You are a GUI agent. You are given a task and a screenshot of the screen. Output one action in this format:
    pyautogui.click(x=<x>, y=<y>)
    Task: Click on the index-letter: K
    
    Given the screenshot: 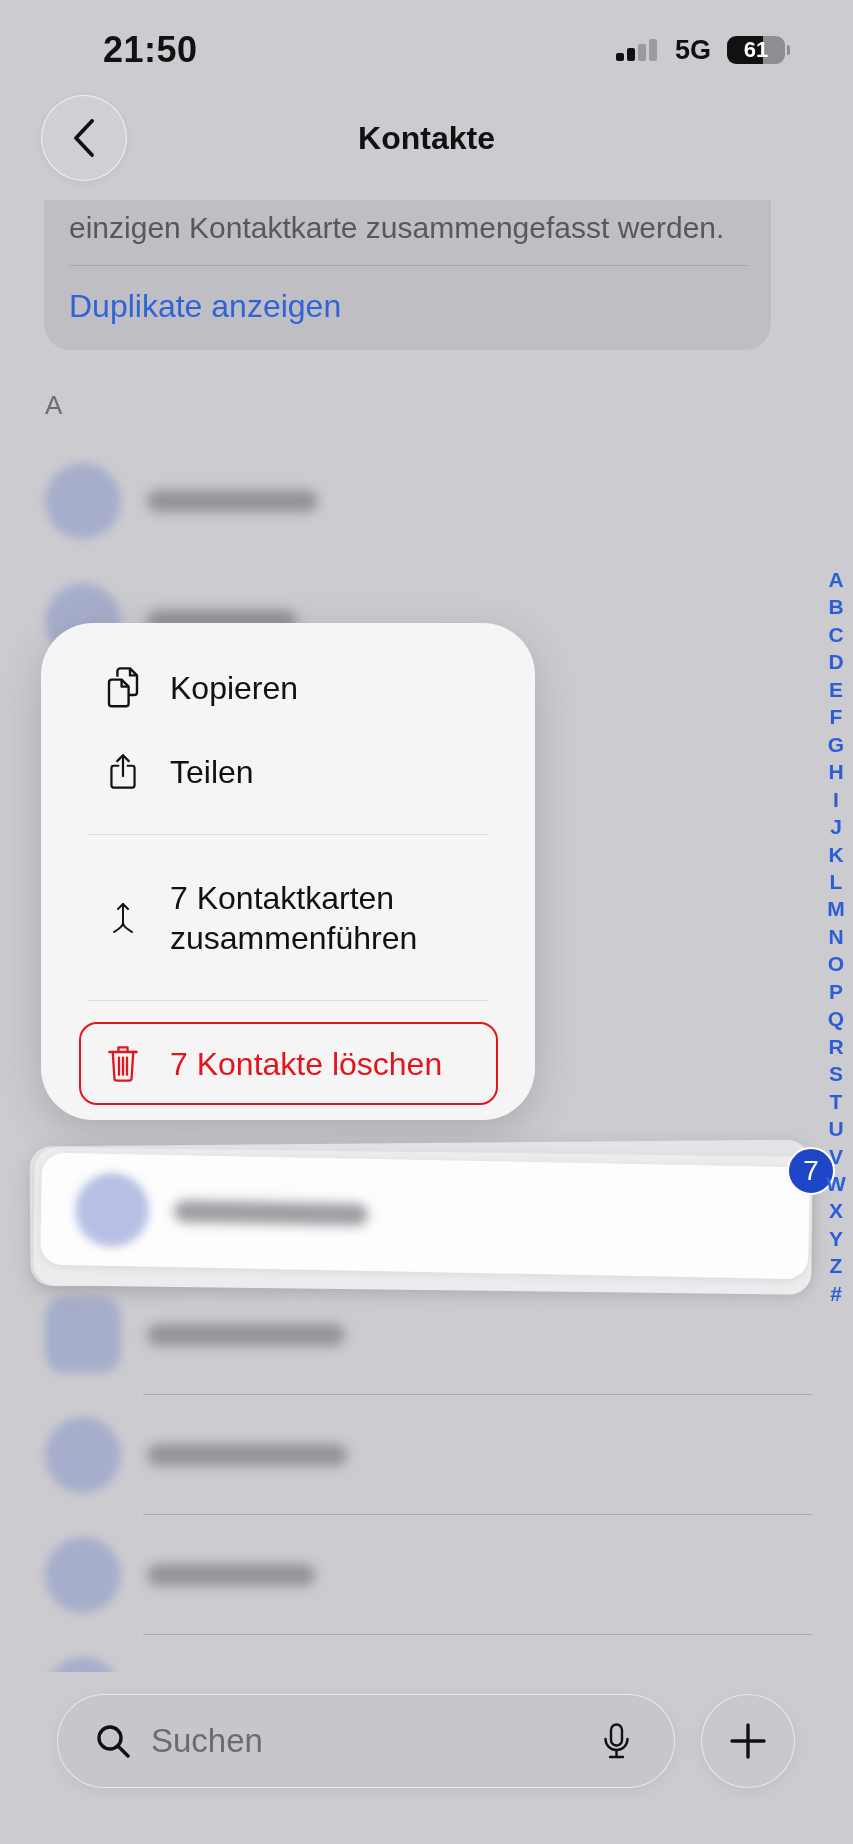 What is the action you would take?
    pyautogui.click(x=836, y=854)
    